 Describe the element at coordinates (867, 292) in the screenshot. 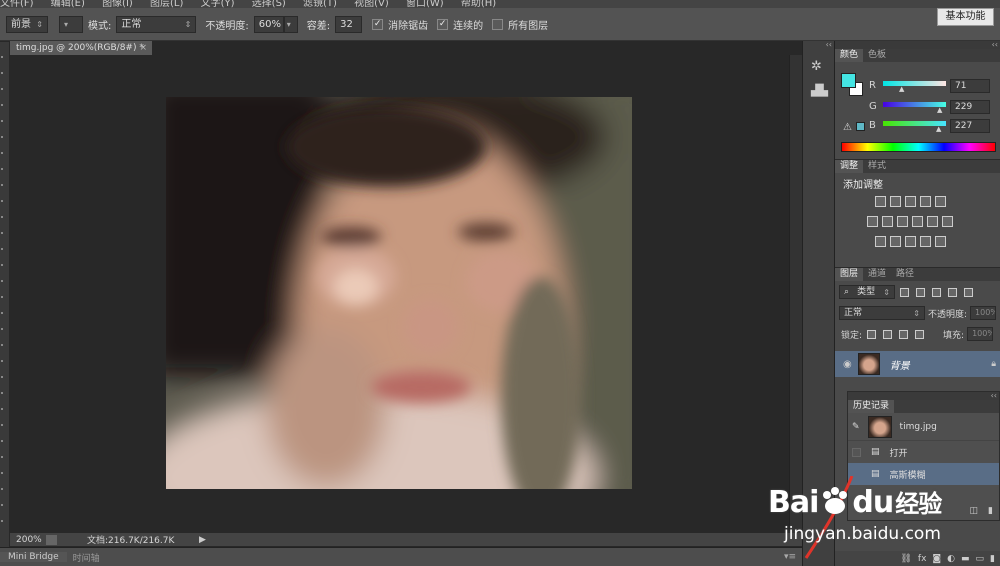

I see `layer-filter-dropdown: ⌕ 类型 ⇕` at that location.